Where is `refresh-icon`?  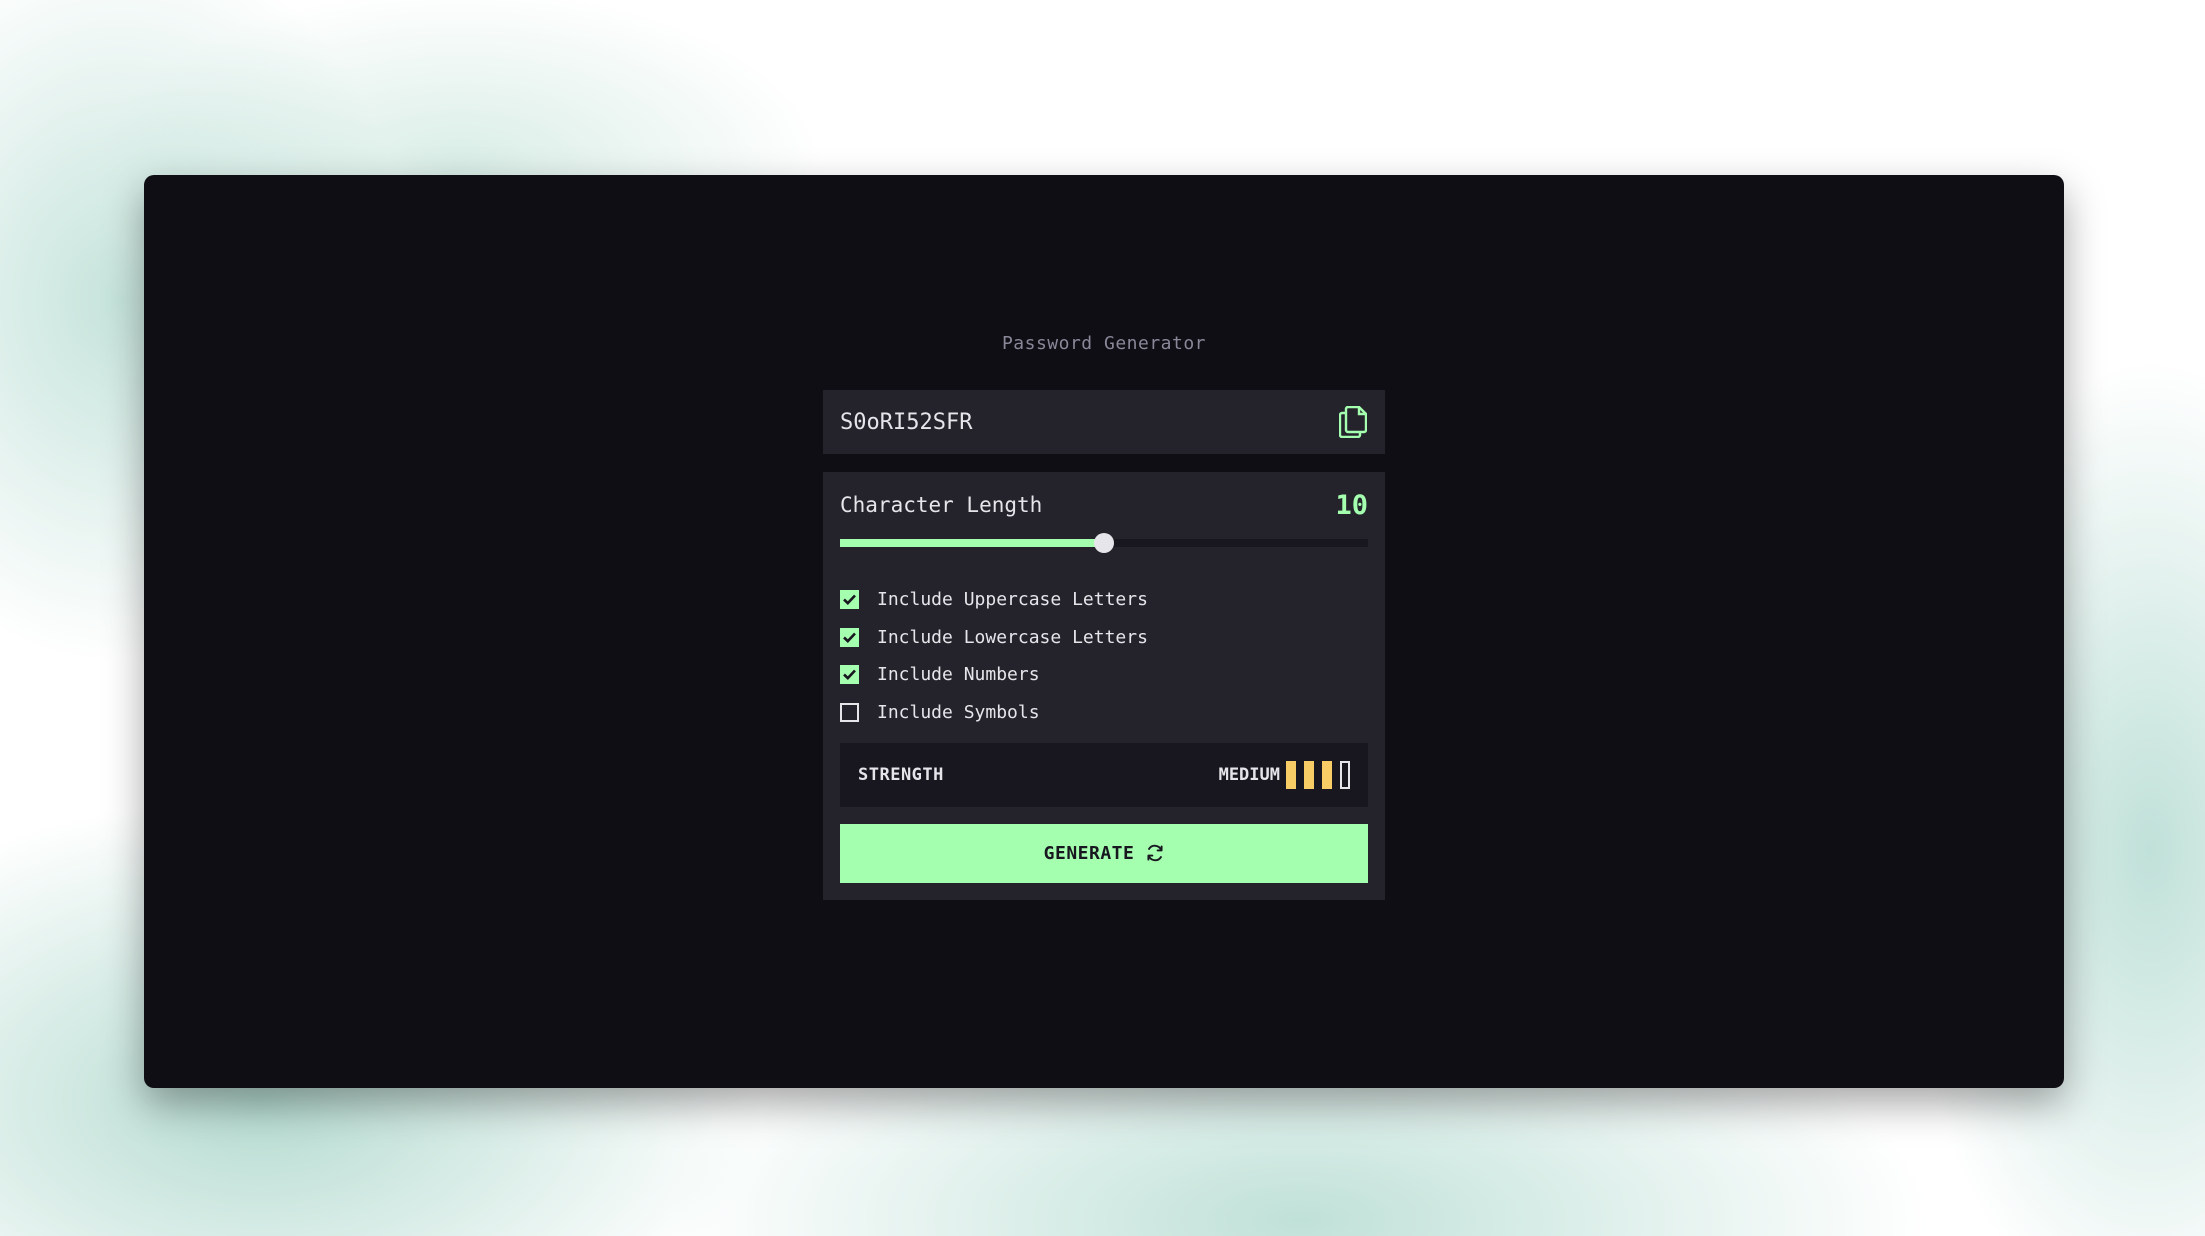 refresh-icon is located at coordinates (1155, 853).